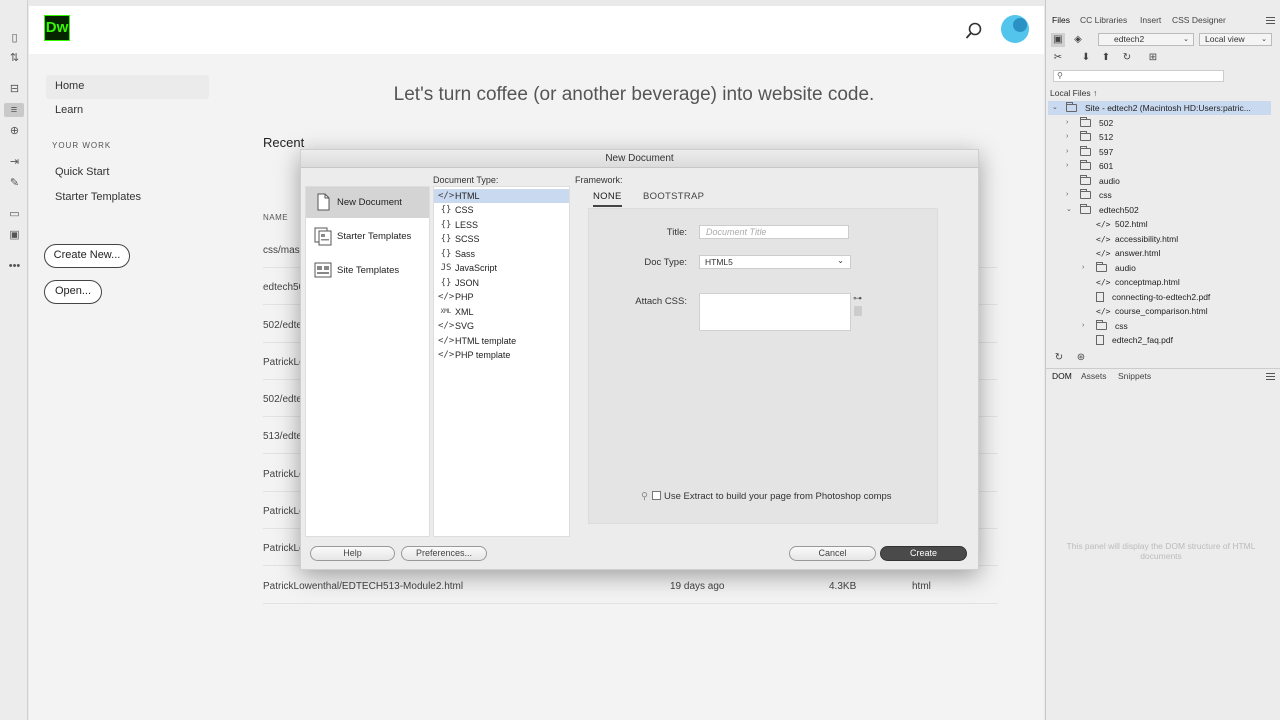  Describe the element at coordinates (14, 110) in the screenshot. I see `layout-icon: ≡` at that location.